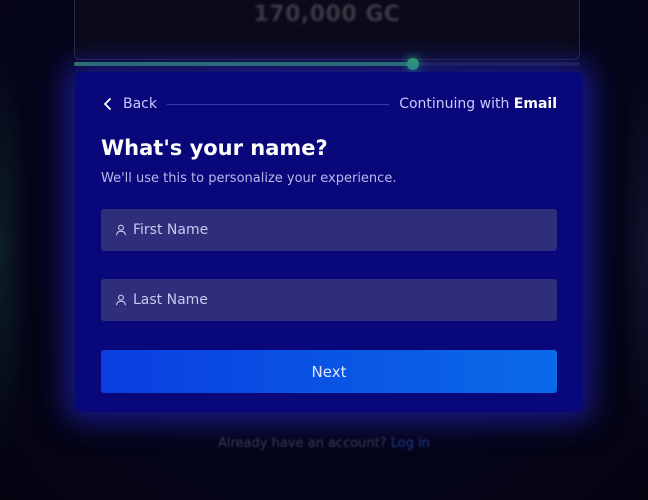 The image size is (648, 500). Describe the element at coordinates (345, 300) in the screenshot. I see `last-name-input` at that location.